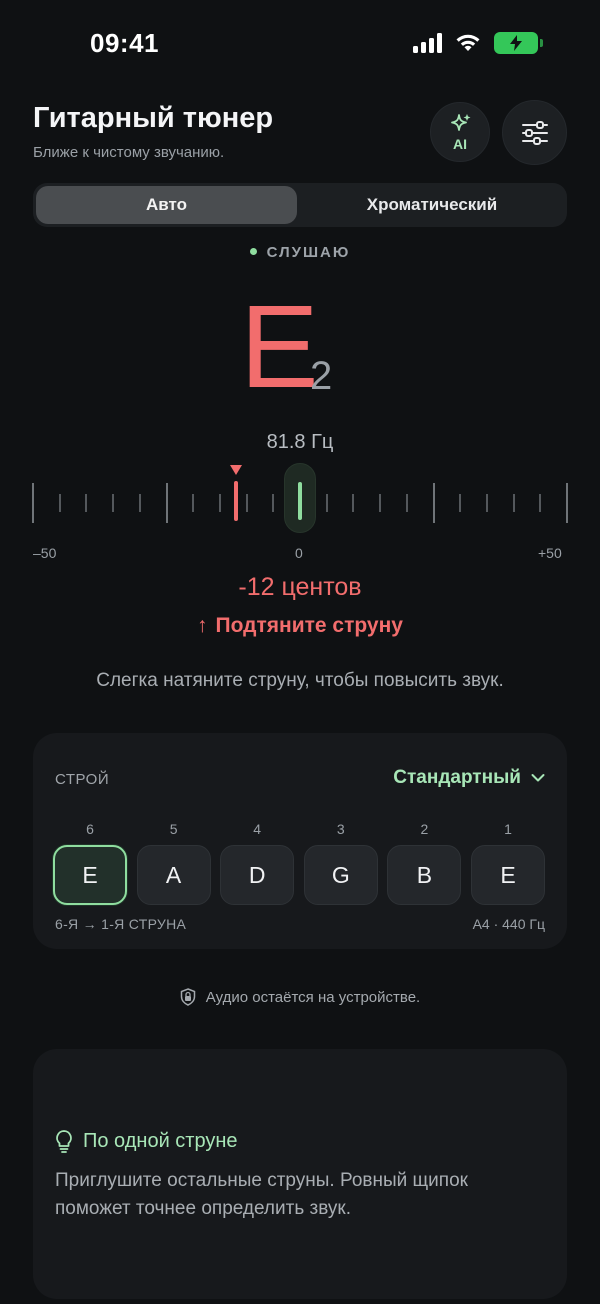 The image size is (600, 1304). What do you see at coordinates (313, 997) in the screenshot?
I see `privacy-text: Аудио остаётся на устройстве.` at bounding box center [313, 997].